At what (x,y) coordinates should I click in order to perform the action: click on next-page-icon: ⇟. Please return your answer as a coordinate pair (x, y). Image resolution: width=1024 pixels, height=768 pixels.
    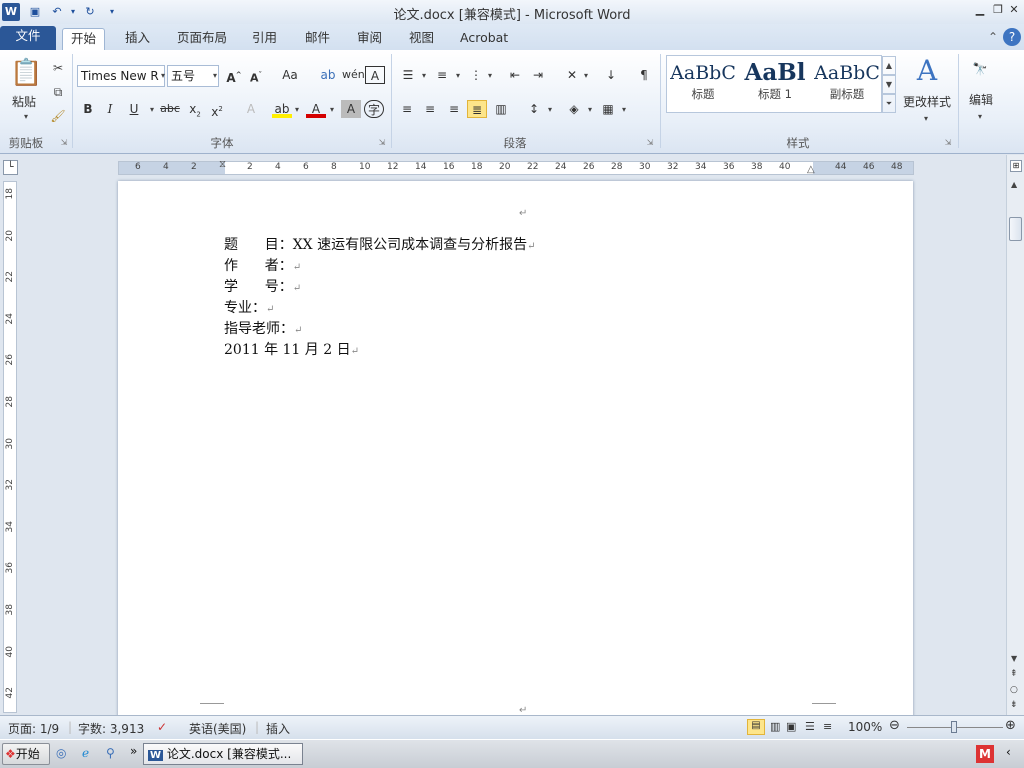
    Looking at the image, I should click on (1014, 705).